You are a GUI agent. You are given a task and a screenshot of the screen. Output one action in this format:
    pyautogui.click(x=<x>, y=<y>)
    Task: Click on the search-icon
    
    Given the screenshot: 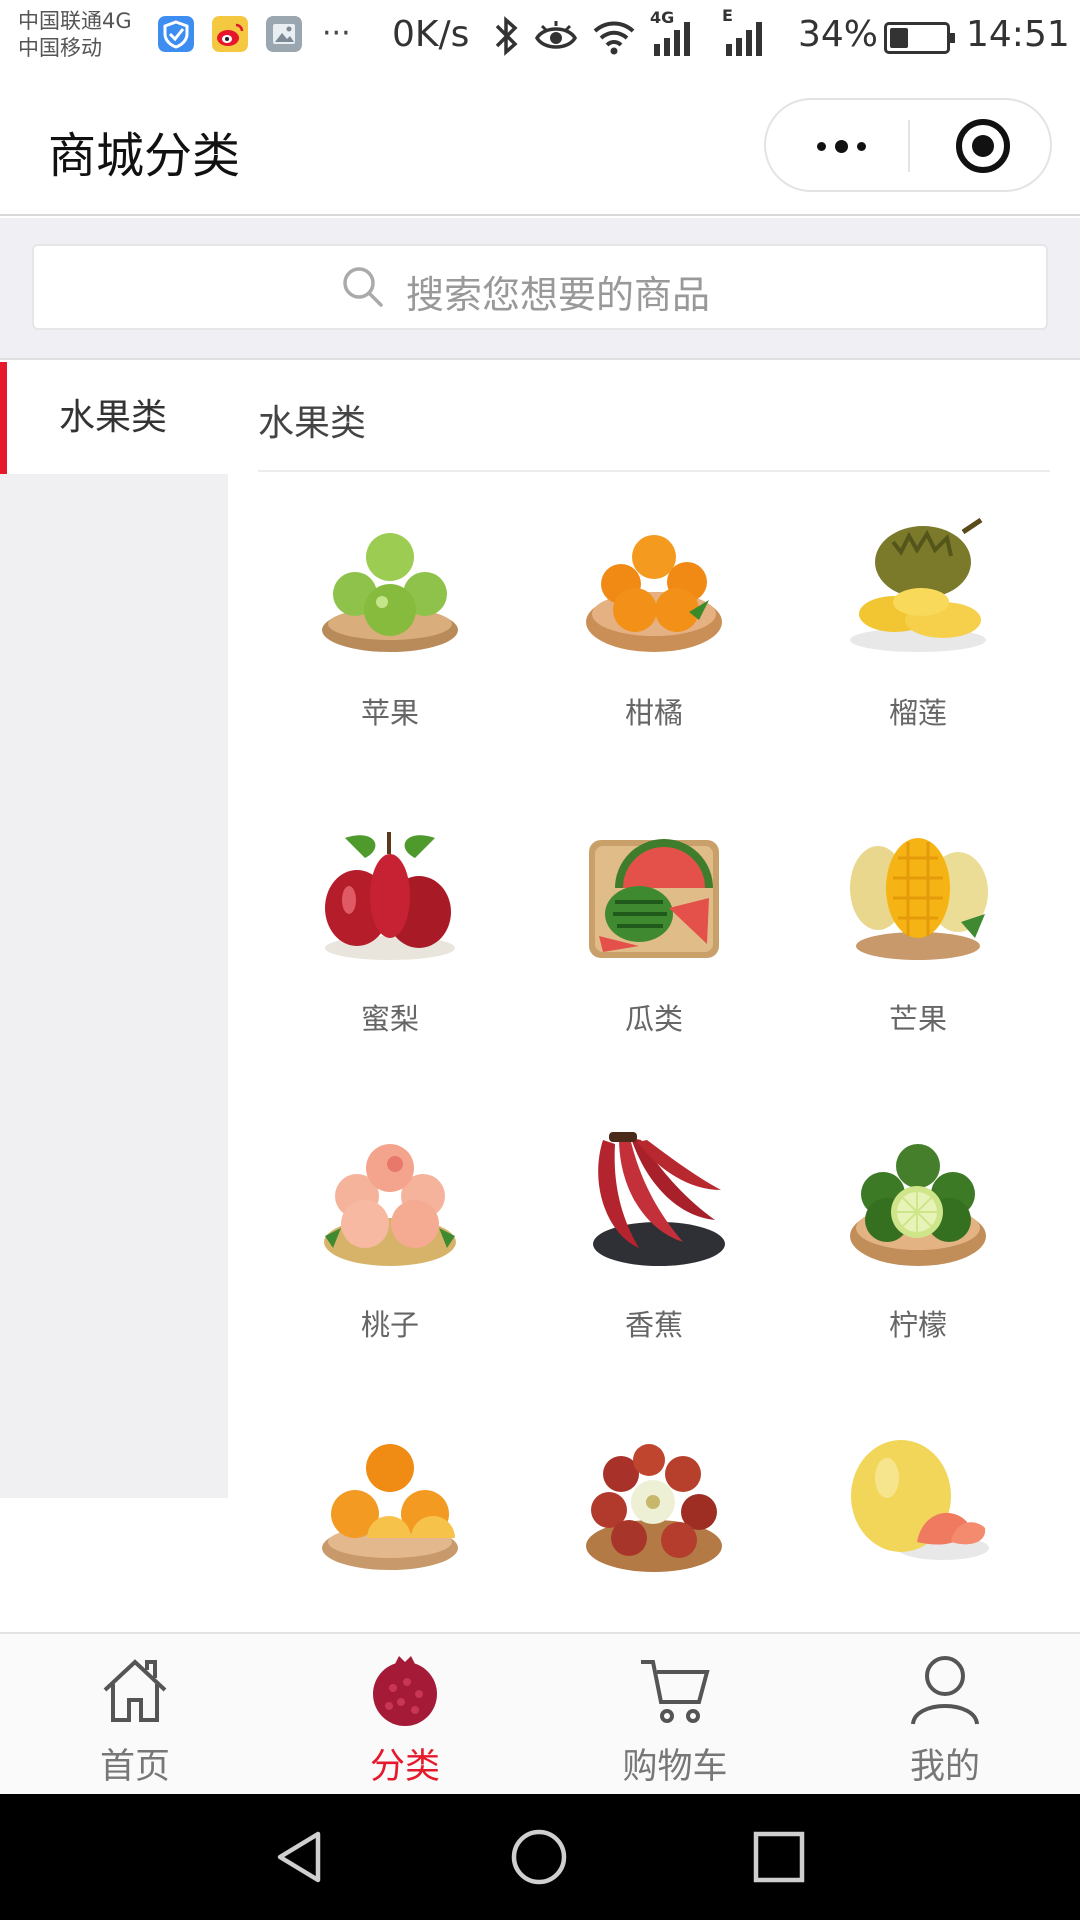 What is the action you would take?
    pyautogui.click(x=363, y=287)
    